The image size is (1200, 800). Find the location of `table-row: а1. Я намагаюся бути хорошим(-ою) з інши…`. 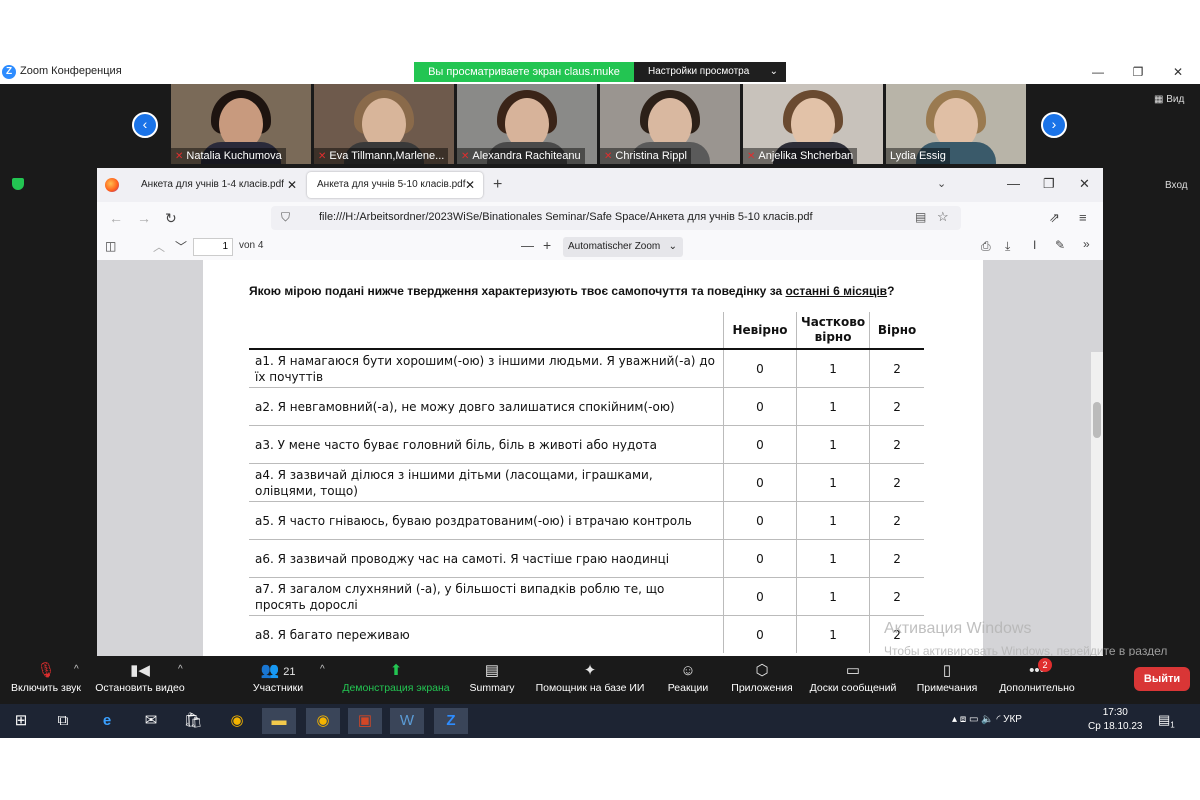

table-row: а1. Я намагаюся бути хорошим(-ою) з інши… is located at coordinates (587, 368).